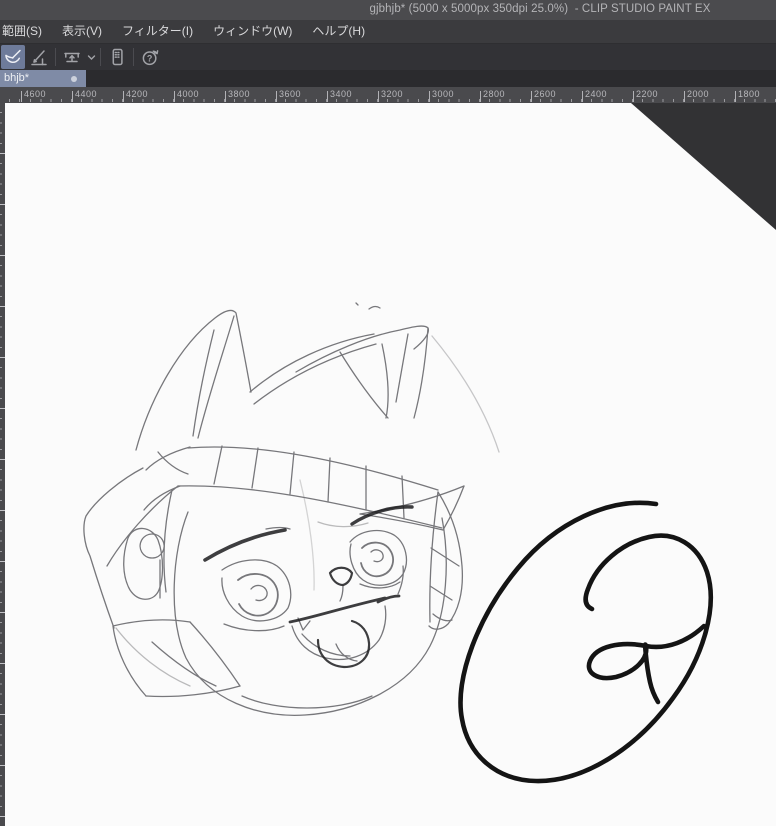  What do you see at coordinates (252, 31) in the screenshot?
I see `menu-item-3: ウィンドウ(W)` at bounding box center [252, 31].